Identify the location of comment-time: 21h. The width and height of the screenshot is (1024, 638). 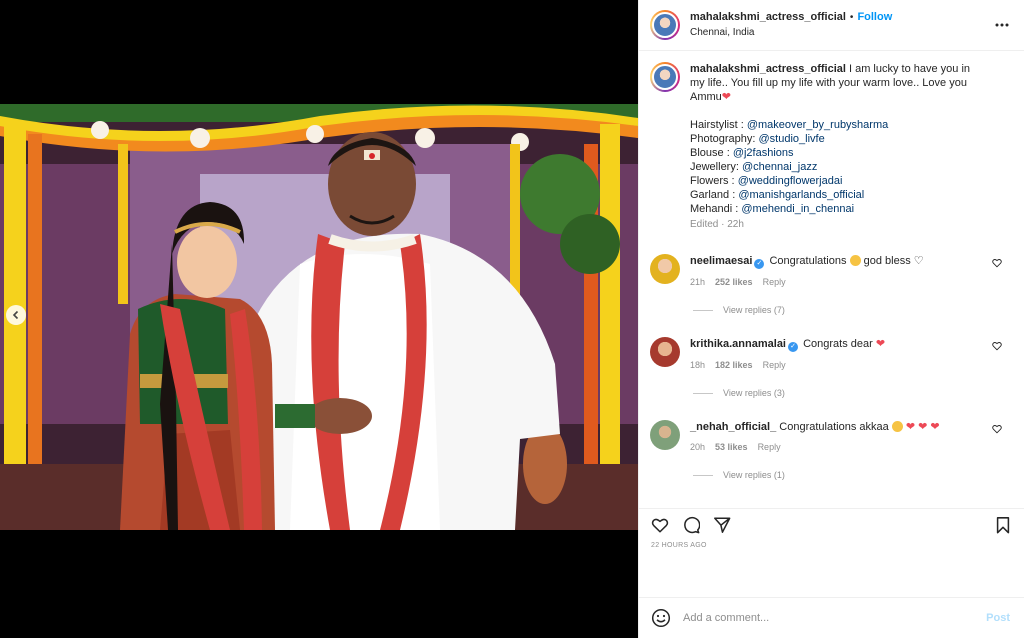
(697, 282).